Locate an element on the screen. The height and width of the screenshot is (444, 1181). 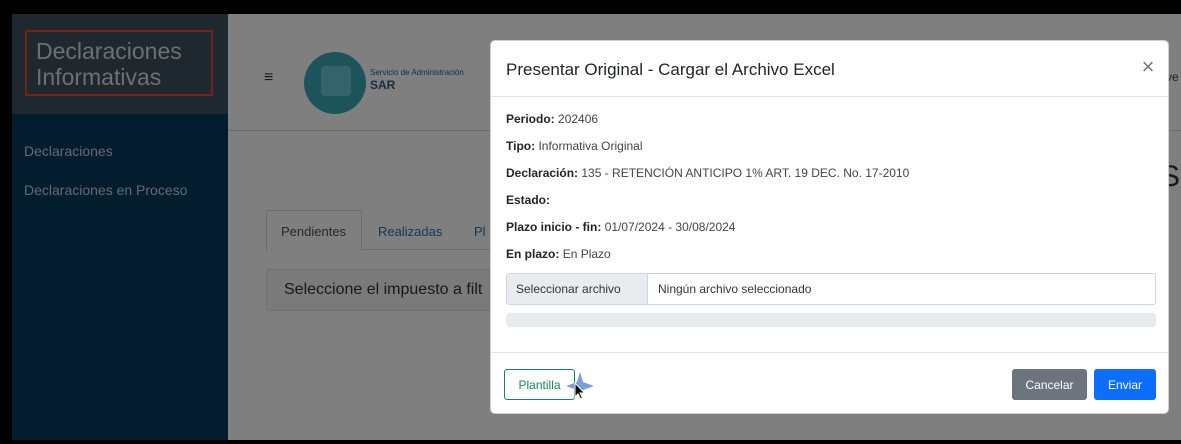
field-en-plazo: En plazo: En Plazo is located at coordinates (558, 254).